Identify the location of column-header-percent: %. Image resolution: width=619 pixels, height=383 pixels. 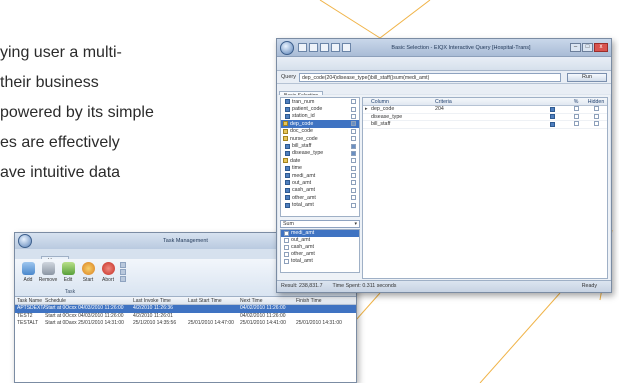
(576, 101).